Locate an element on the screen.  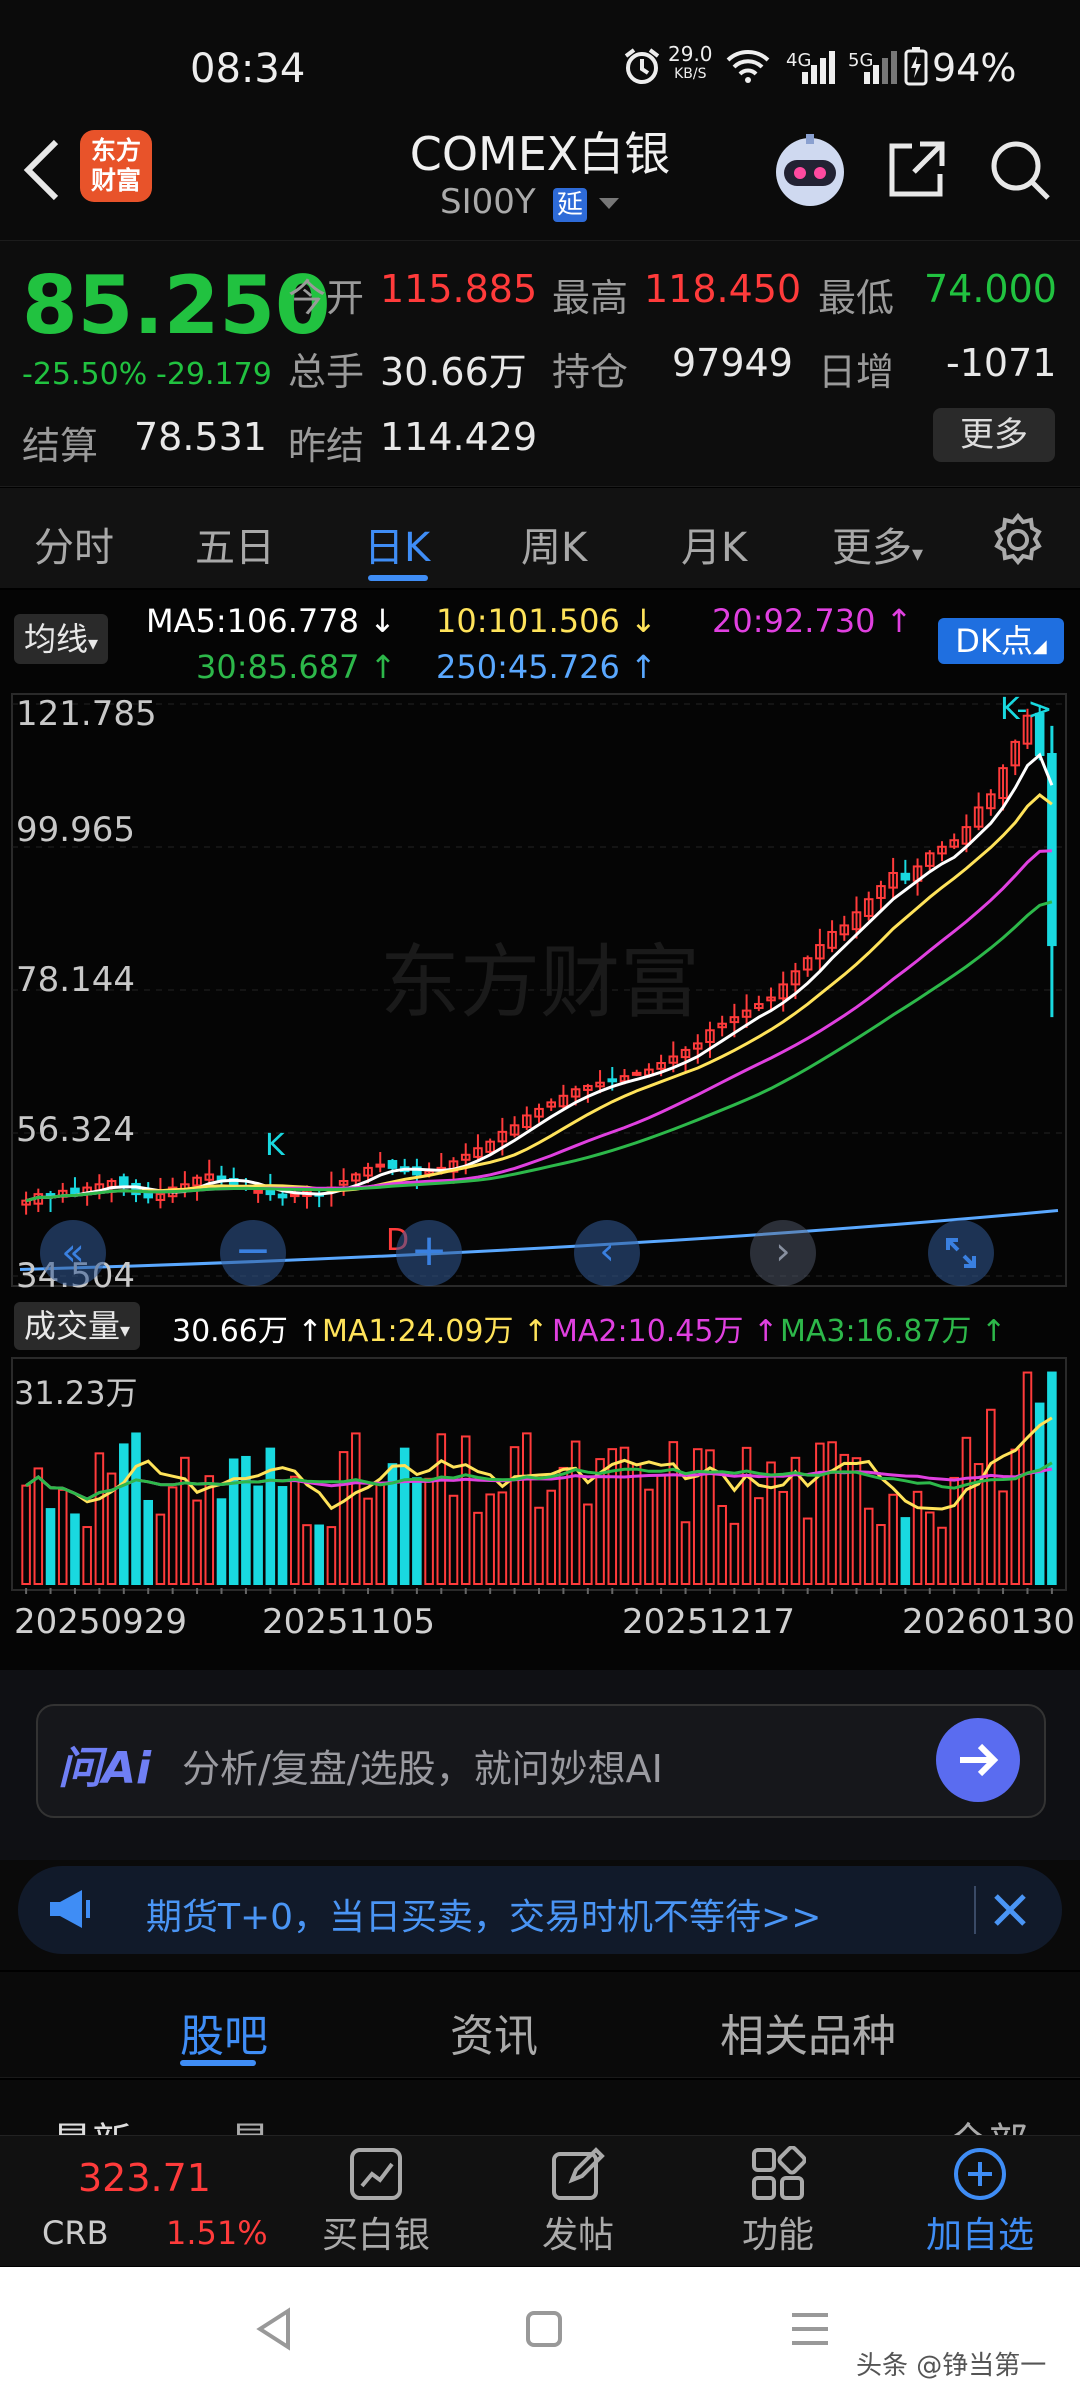
tab-intraday: 分时 is located at coordinates (74, 544).